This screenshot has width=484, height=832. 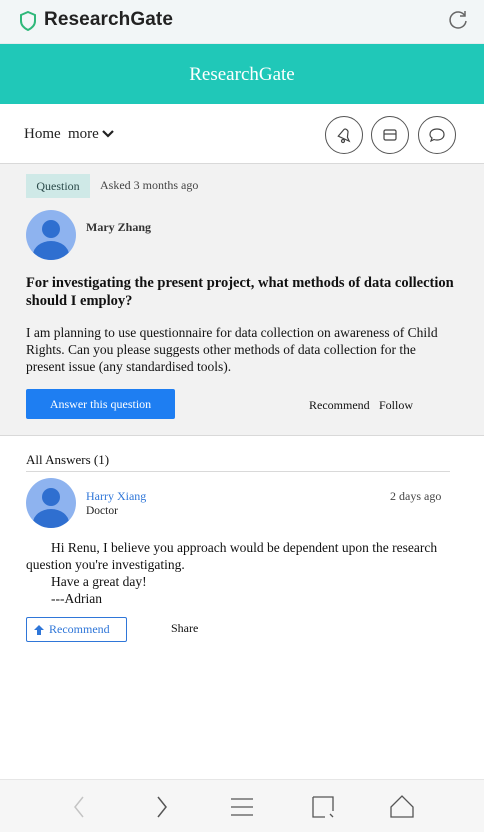 I want to click on forward-icon, so click(x=162, y=807).